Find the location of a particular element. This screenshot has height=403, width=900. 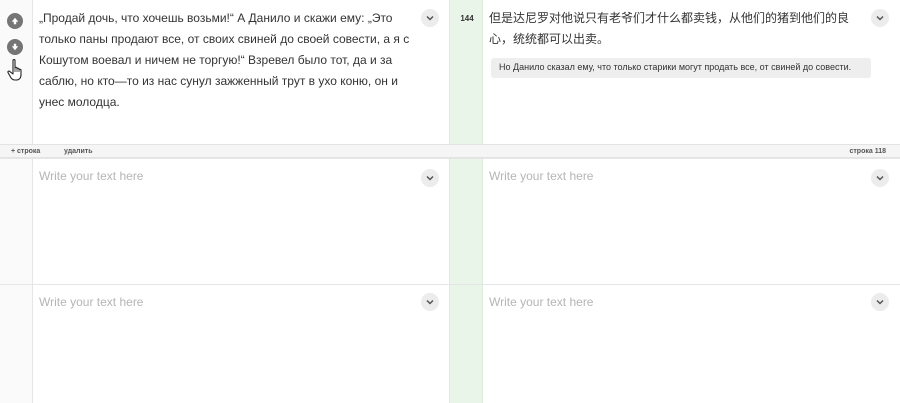

row-actions-bar: + строка удалить строка 118 is located at coordinates (450, 151).